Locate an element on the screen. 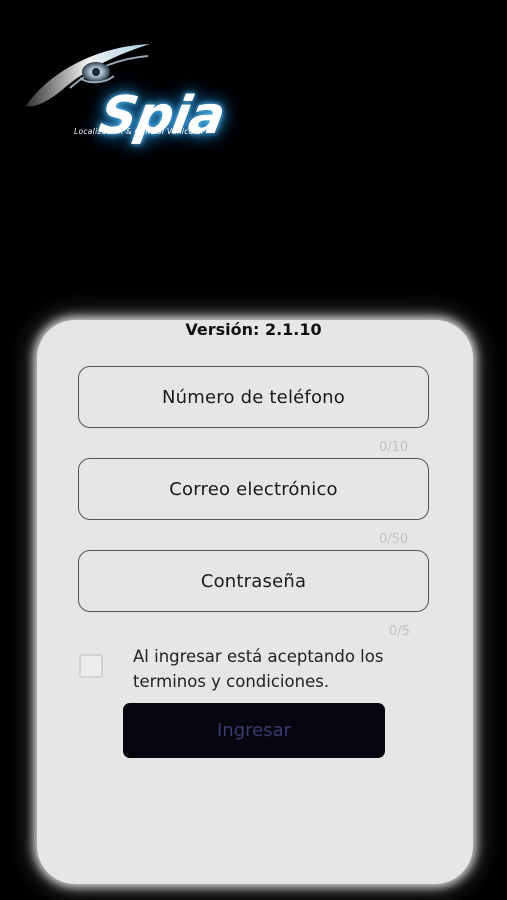  login-button-label: Ingresar is located at coordinates (254, 730).